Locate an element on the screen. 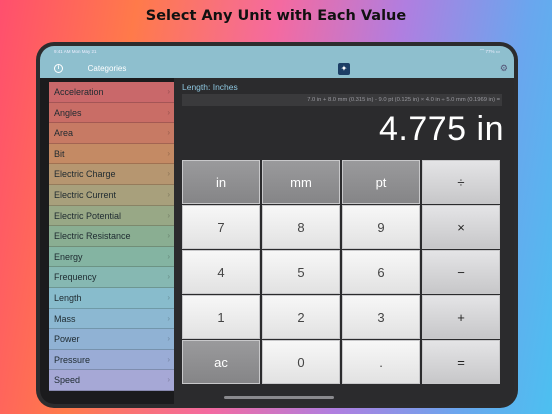 The height and width of the screenshot is (414, 552). key-8-button: 8 is located at coordinates (301, 227).